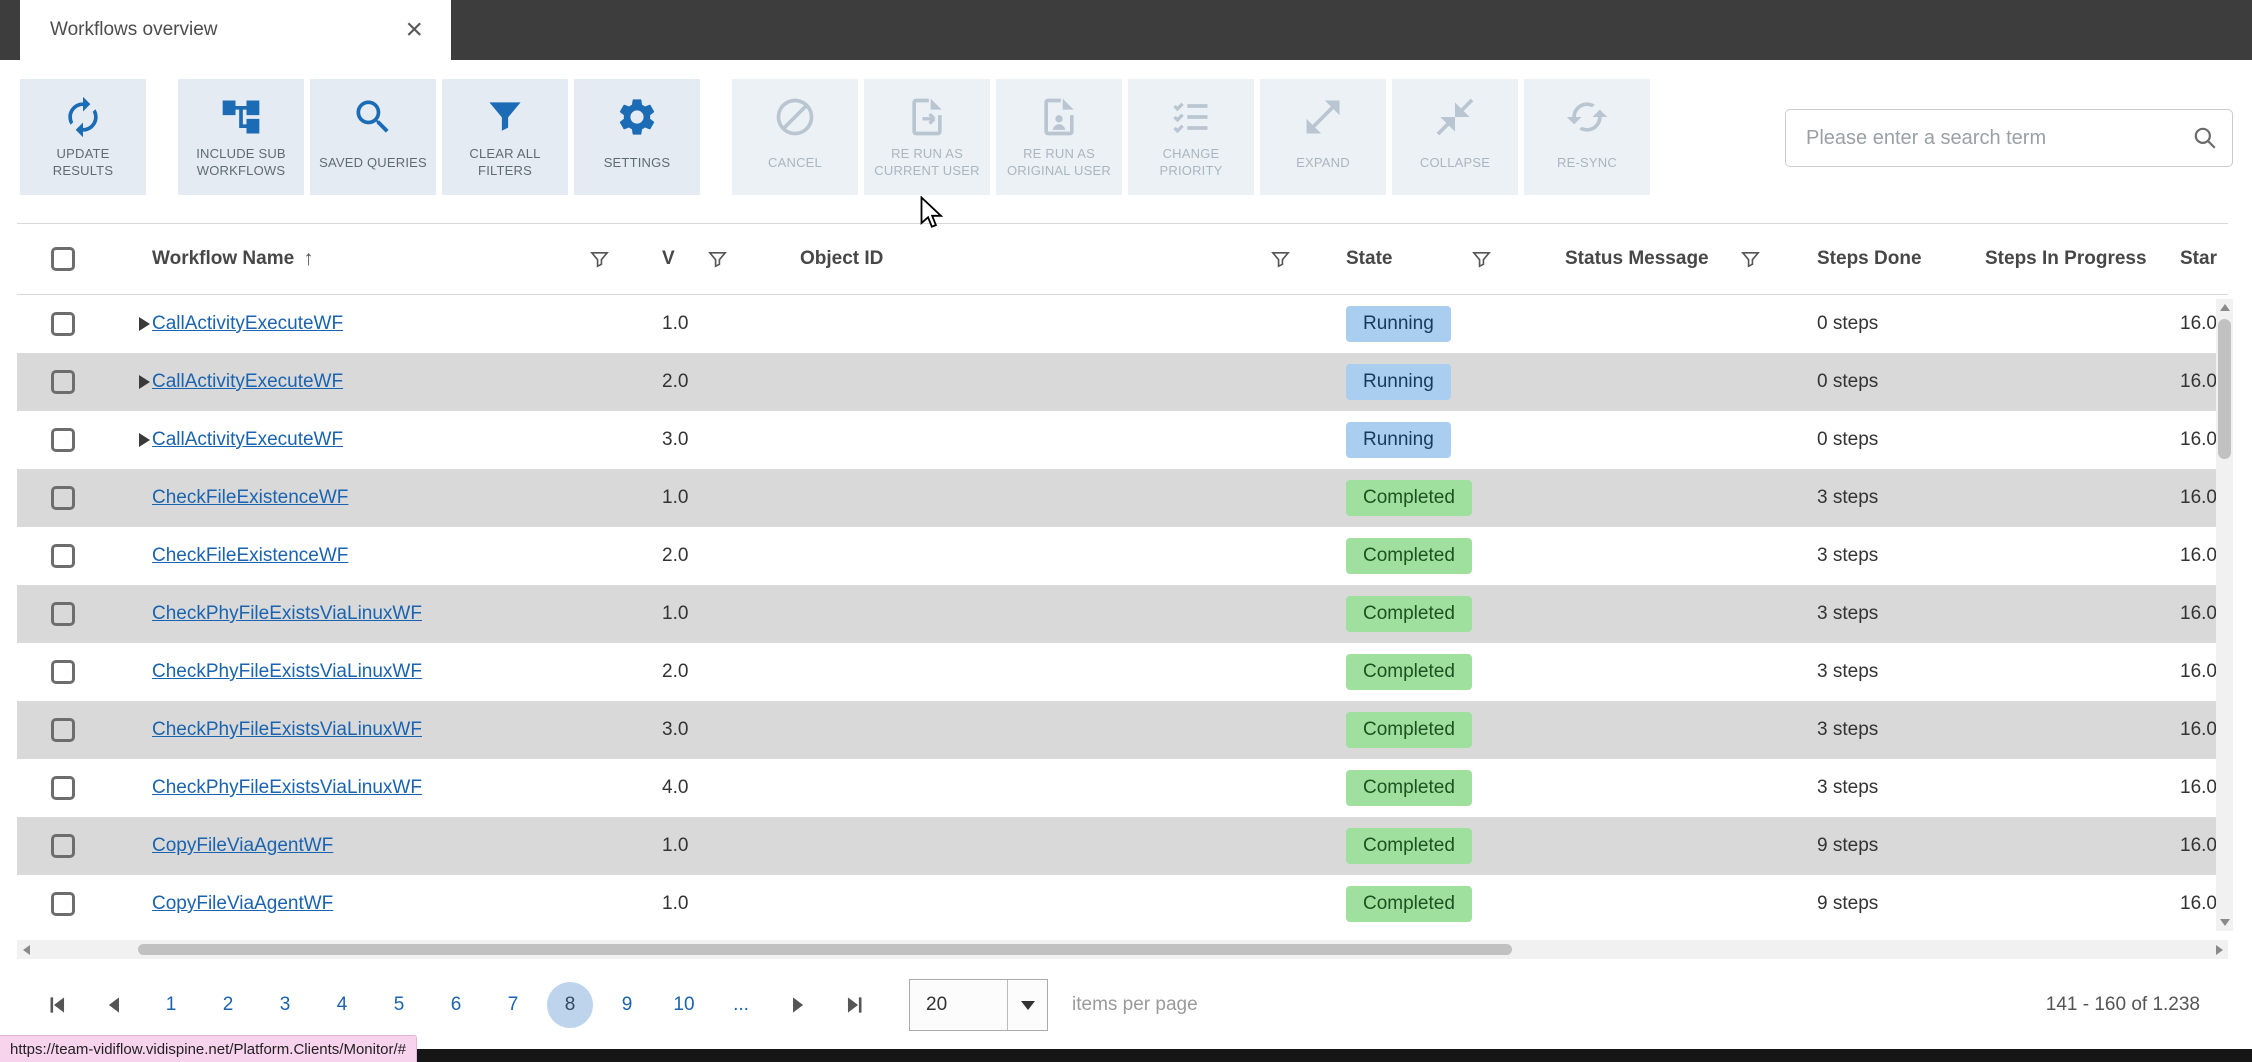  Describe the element at coordinates (1999, 138) in the screenshot. I see `search-input` at that location.